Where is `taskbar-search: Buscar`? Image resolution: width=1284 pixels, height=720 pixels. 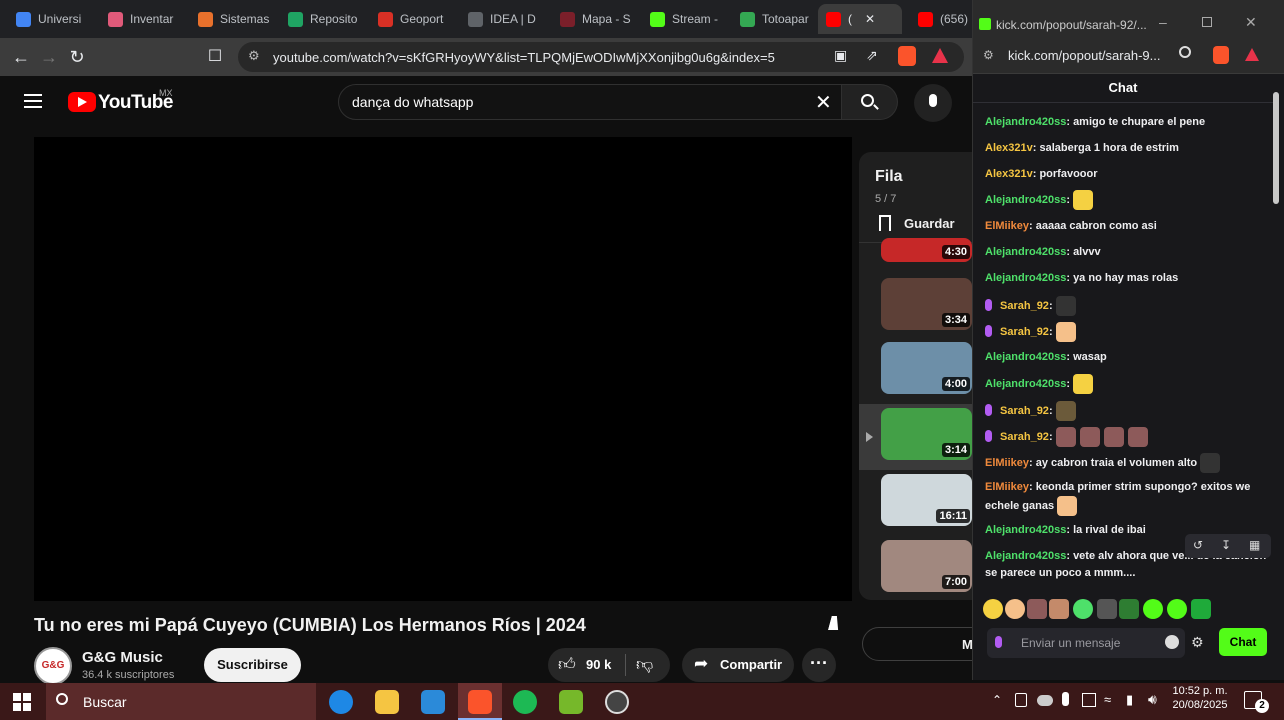 taskbar-search: Buscar is located at coordinates (181, 701).